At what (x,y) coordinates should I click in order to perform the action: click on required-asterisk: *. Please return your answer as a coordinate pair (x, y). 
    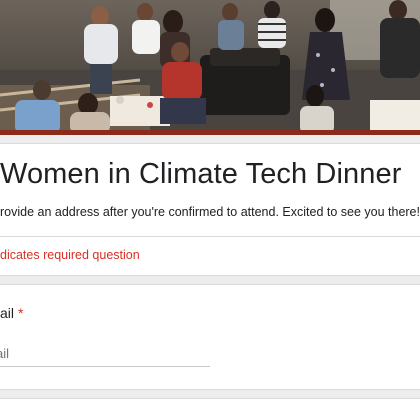
    Looking at the image, I should click on (21, 313).